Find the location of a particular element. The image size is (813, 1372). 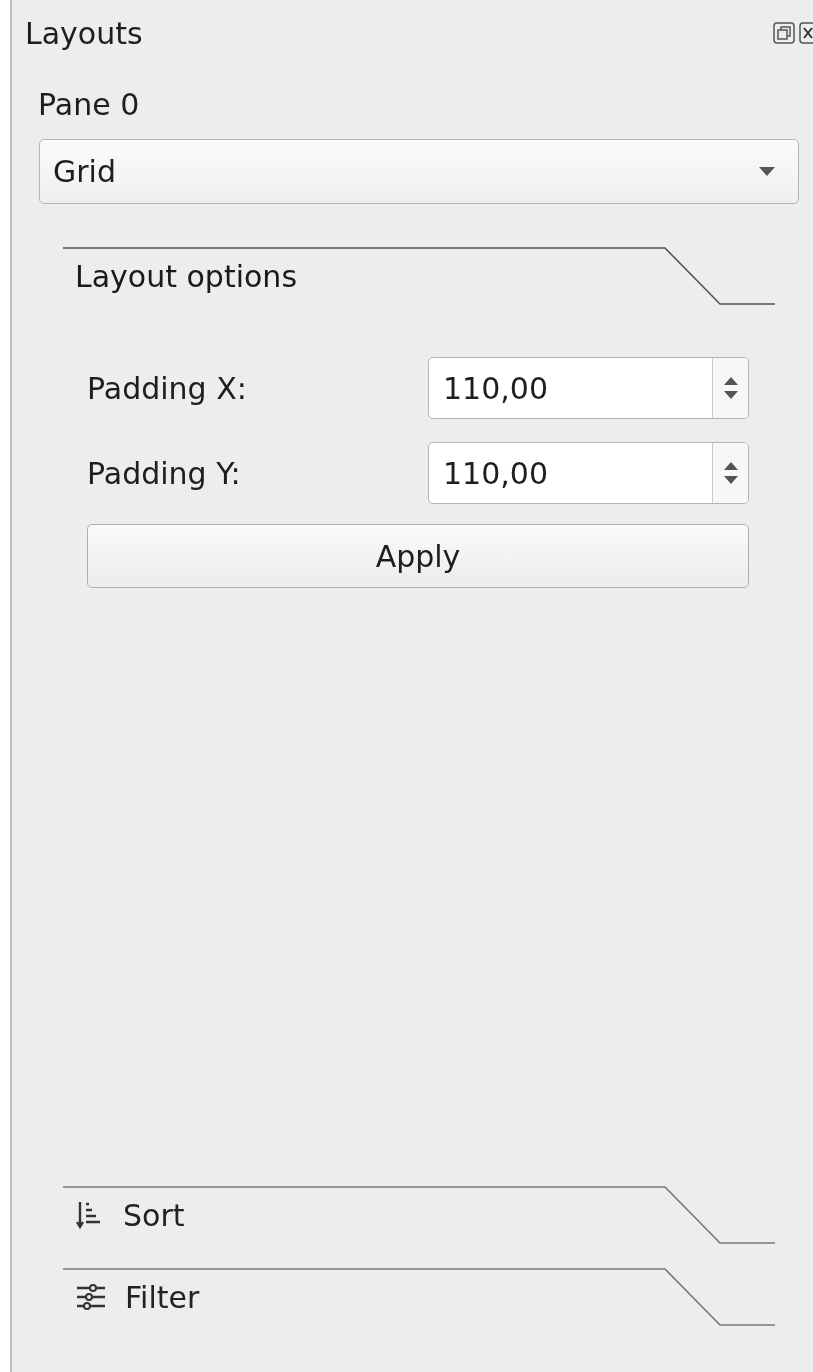

section-tab: Layout options is located at coordinates (419, 276).